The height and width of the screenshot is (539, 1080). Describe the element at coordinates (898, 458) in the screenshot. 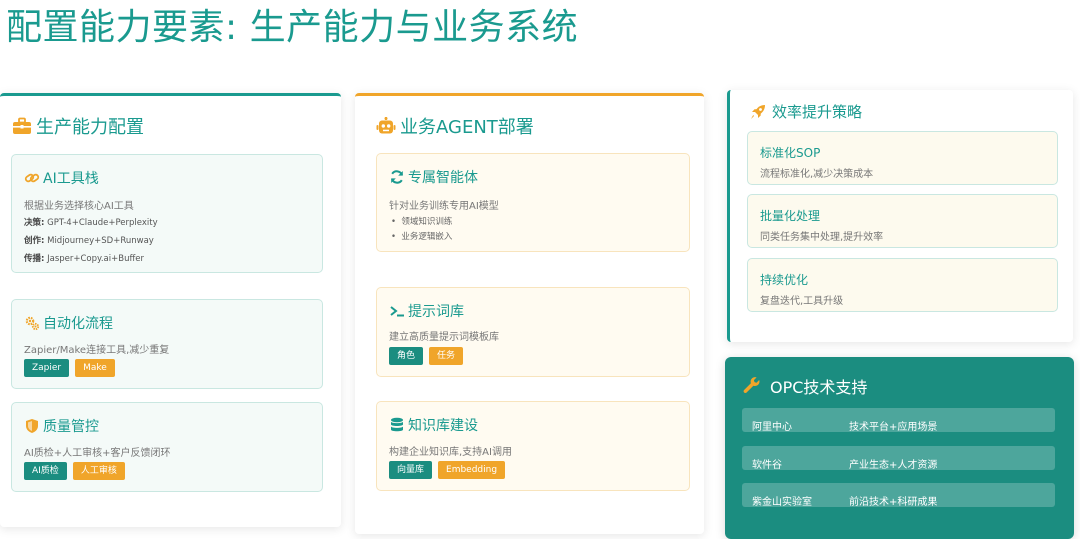

I see `opc-row: 软件谷 产业生态+人才资源` at that location.